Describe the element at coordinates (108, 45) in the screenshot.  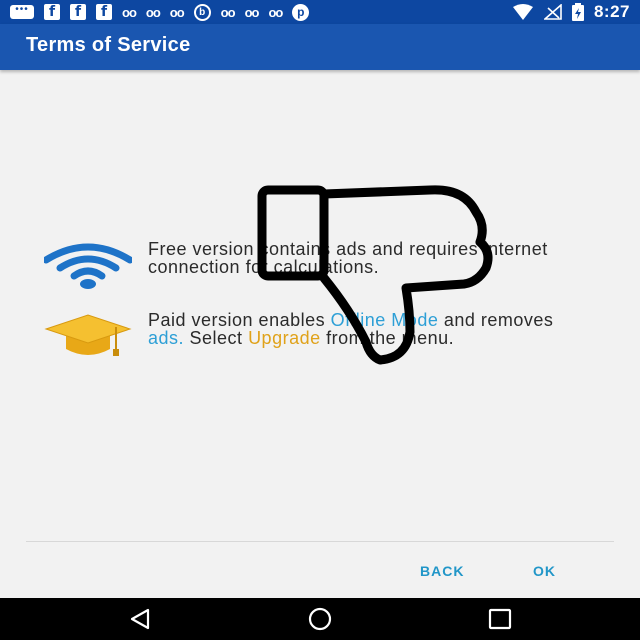
I see `page-title: Terms of Service` at that location.